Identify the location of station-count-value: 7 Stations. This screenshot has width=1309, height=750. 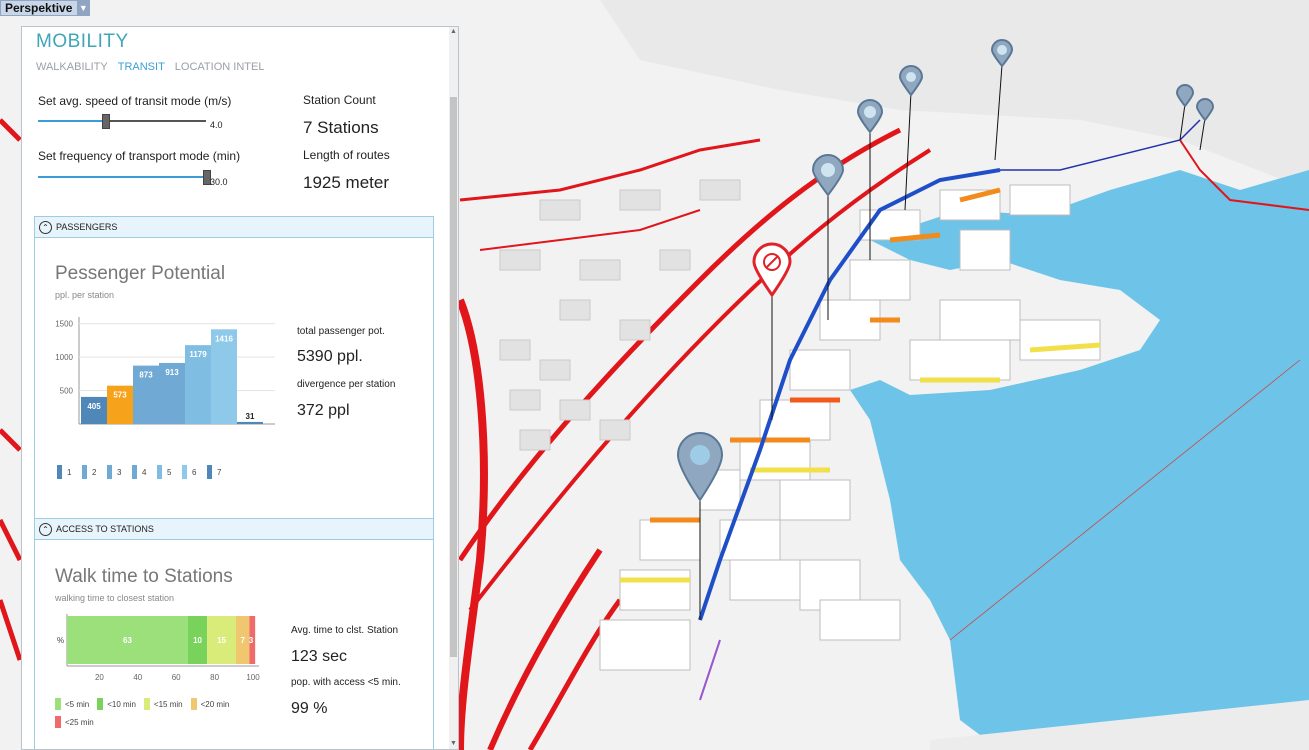
(341, 127).